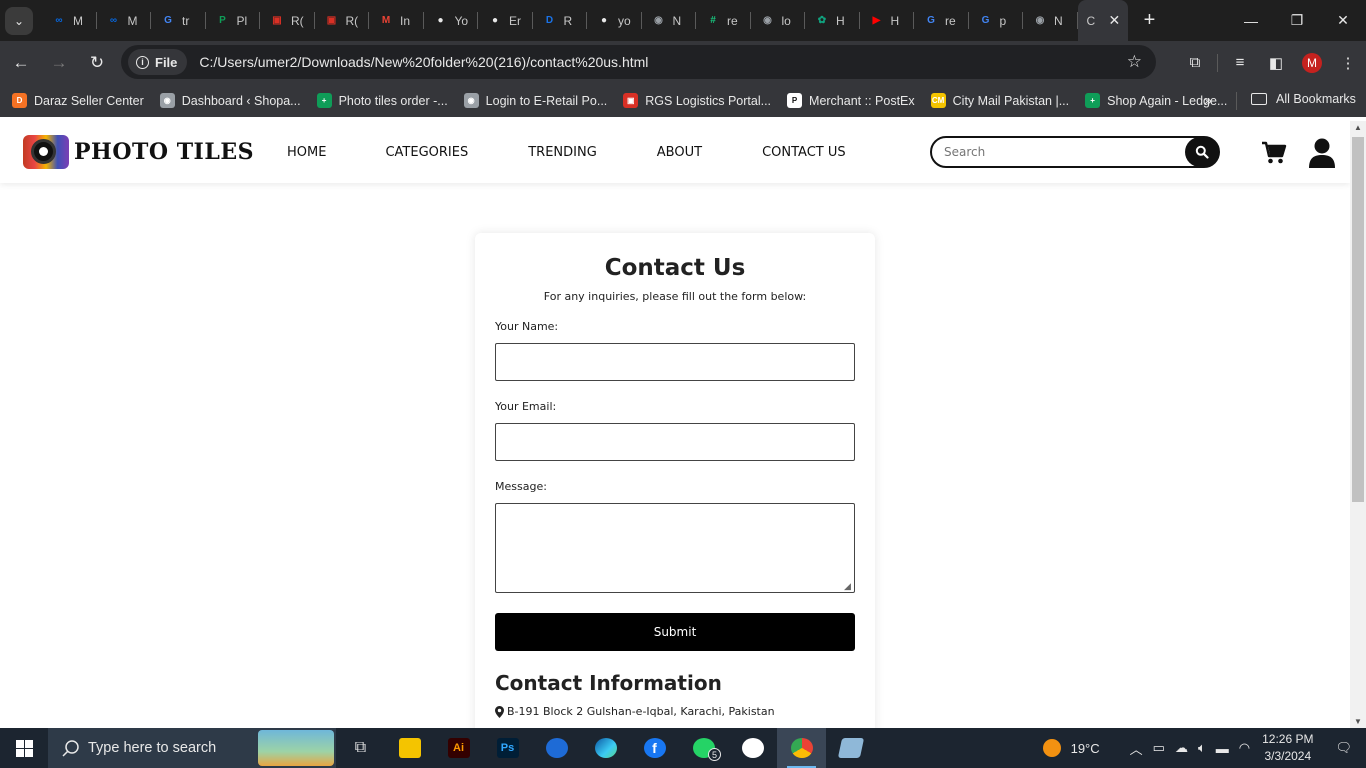  I want to click on media-button: ≡, so click(1240, 62).